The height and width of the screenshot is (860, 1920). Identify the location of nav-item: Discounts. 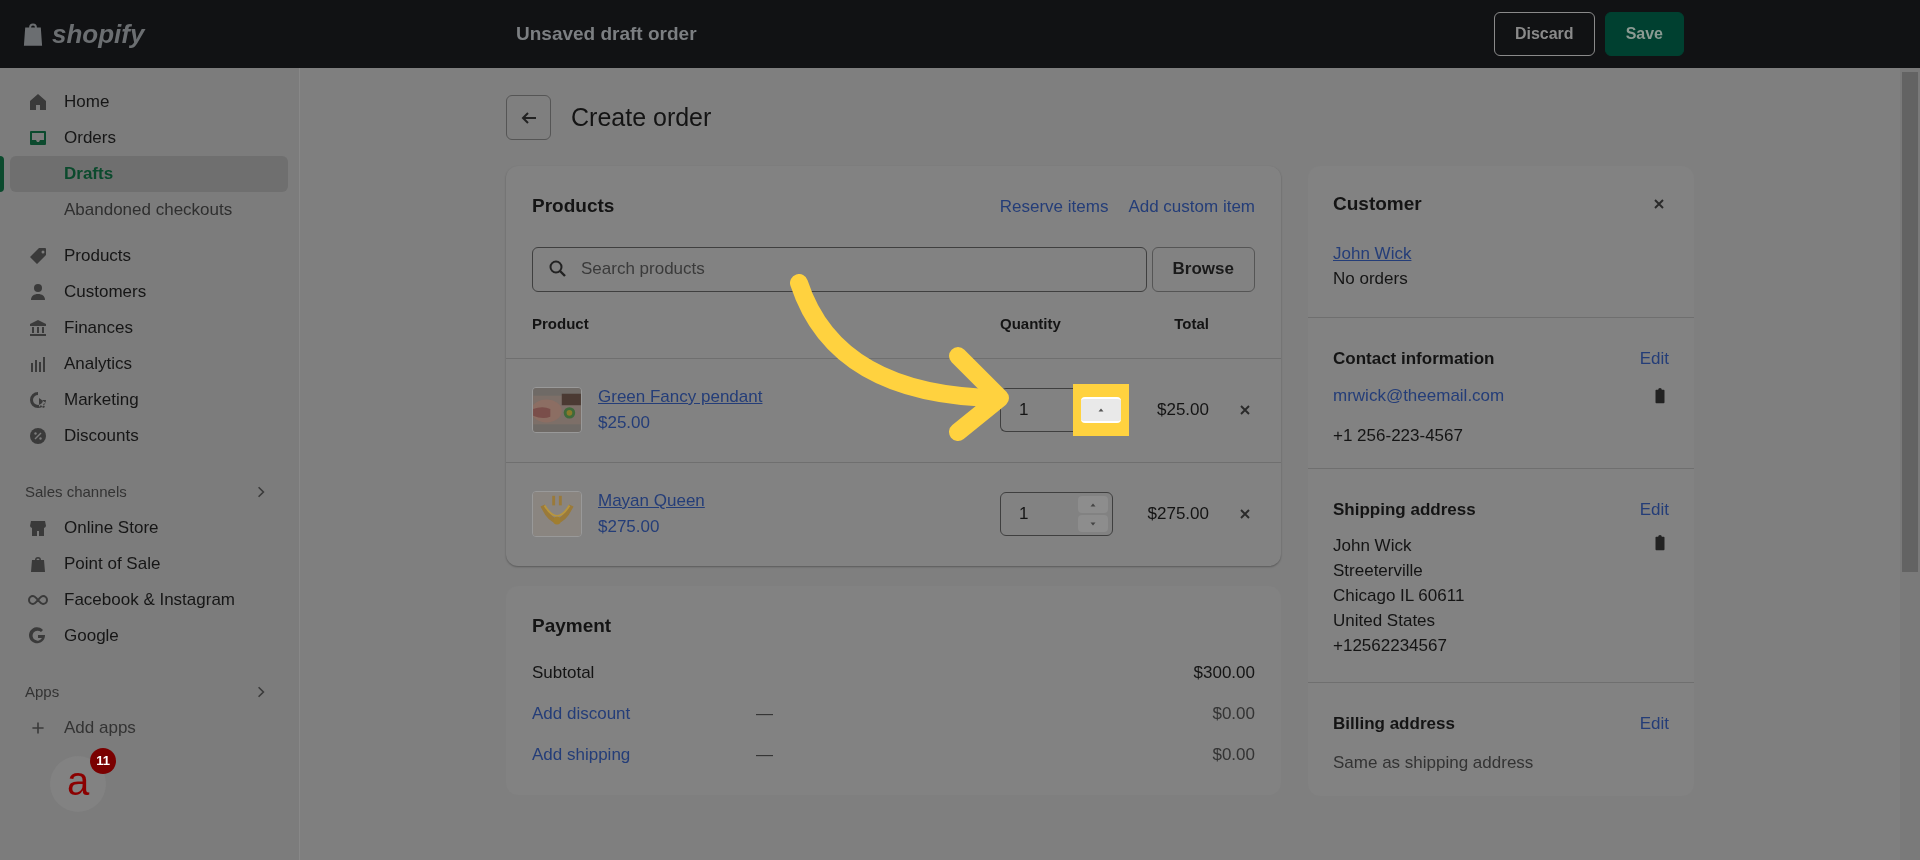
(149, 436).